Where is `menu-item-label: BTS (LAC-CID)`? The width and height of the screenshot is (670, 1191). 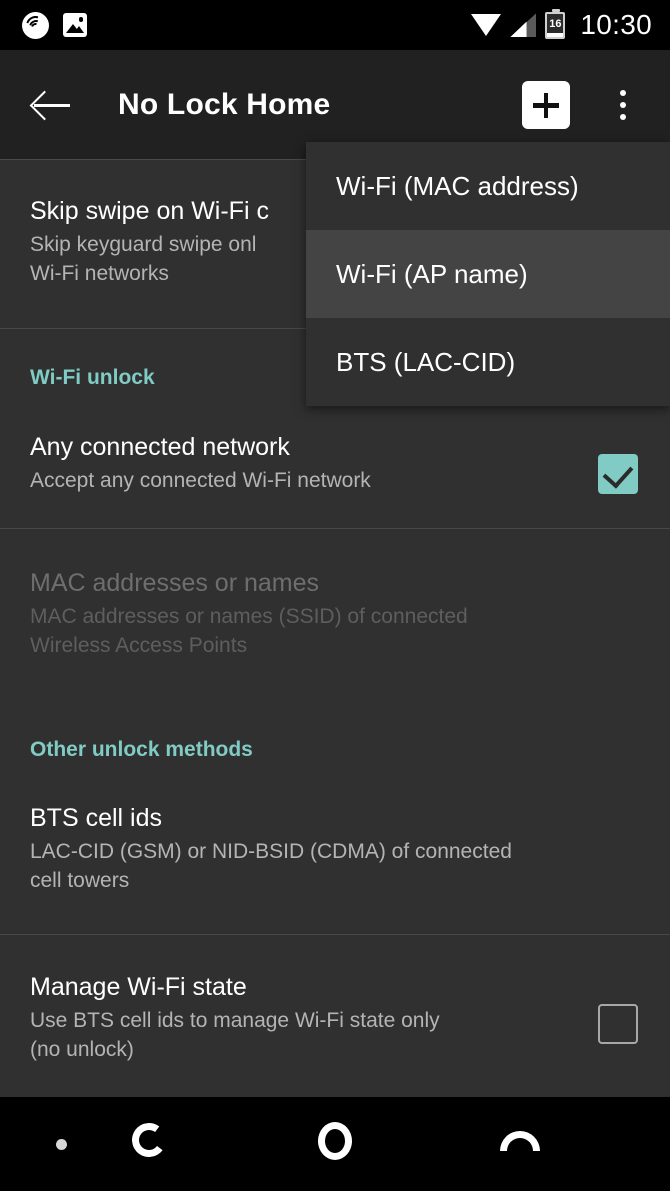 menu-item-label: BTS (LAC-CID) is located at coordinates (426, 361).